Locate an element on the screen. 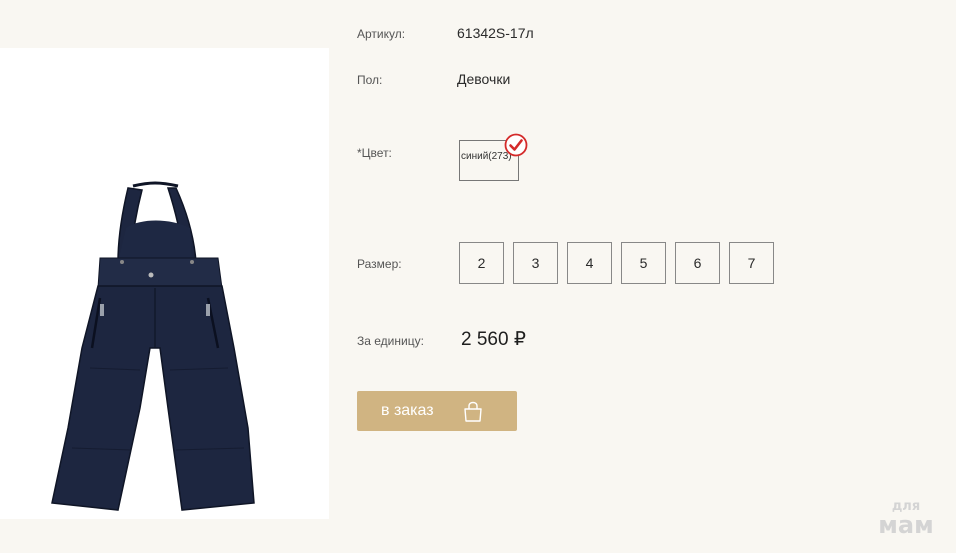  order-button-label: в заказ is located at coordinates (407, 410).